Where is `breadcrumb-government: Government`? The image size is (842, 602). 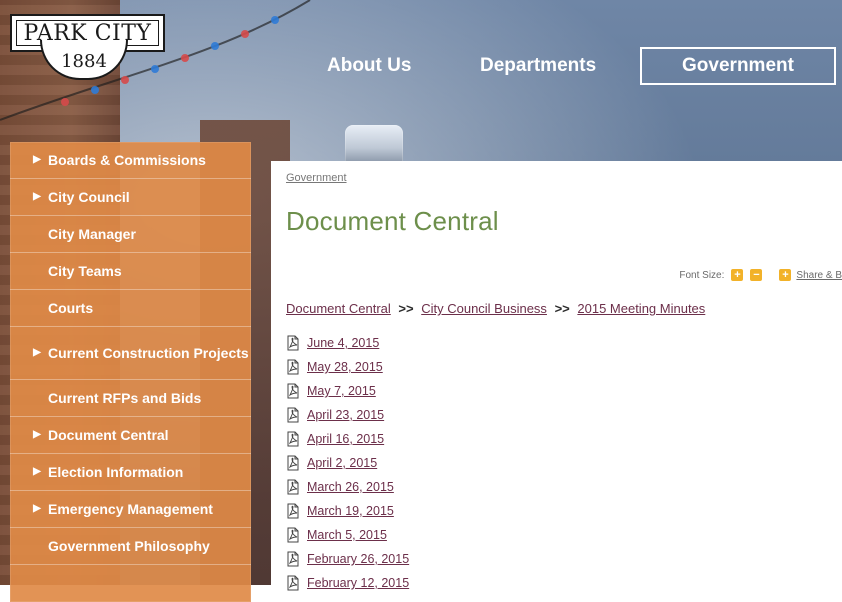 breadcrumb-government: Government is located at coordinates (316, 178).